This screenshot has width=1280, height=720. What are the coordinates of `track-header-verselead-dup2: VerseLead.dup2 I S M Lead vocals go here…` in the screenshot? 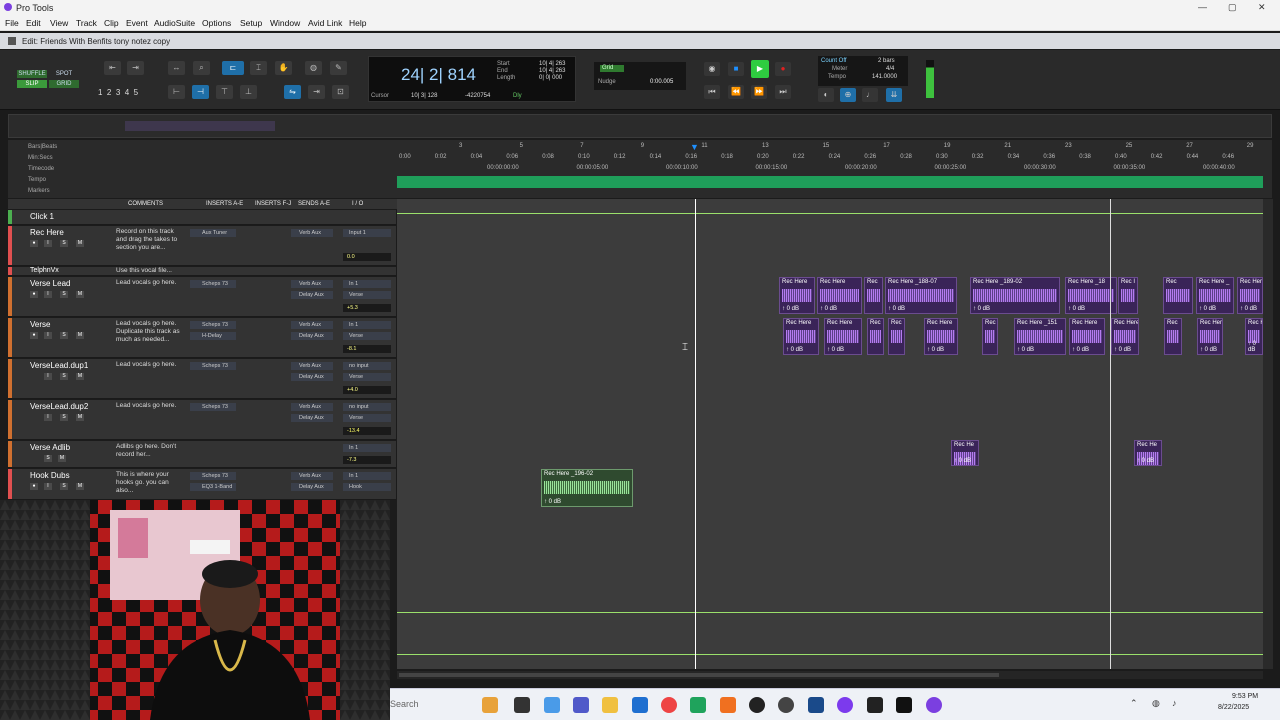 It's located at (202, 420).